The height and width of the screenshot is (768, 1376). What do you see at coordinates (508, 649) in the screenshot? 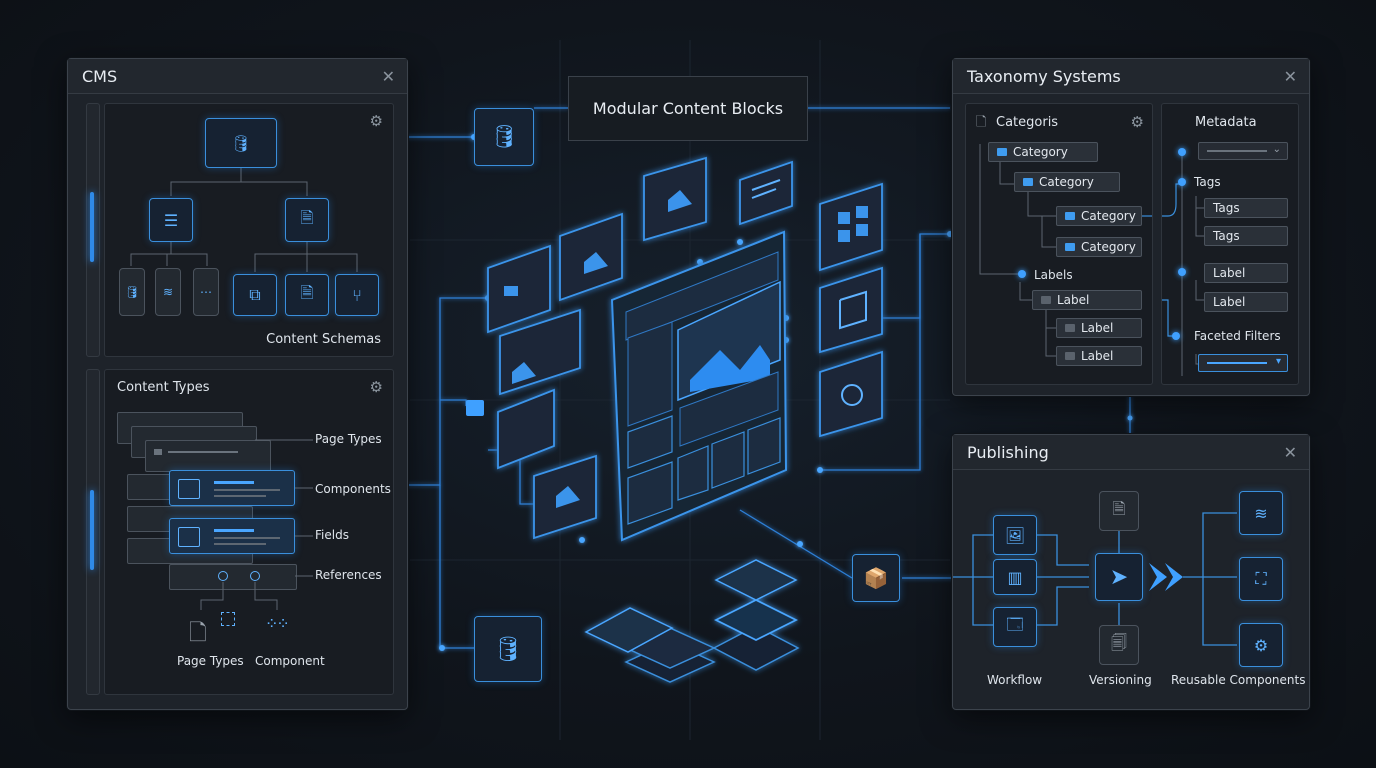
I see `database-stack-icon: 🛢` at bounding box center [508, 649].